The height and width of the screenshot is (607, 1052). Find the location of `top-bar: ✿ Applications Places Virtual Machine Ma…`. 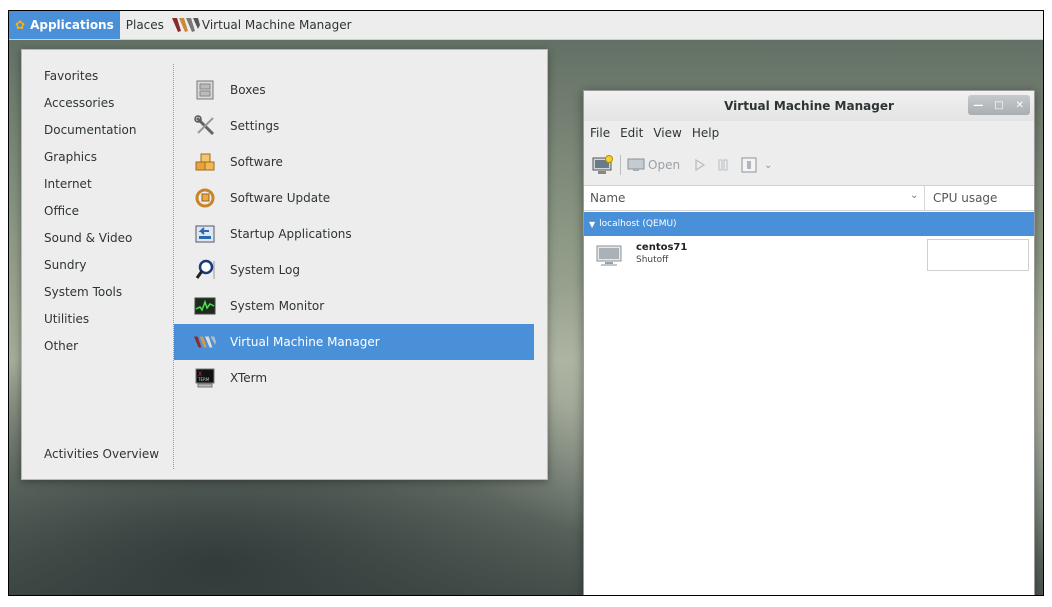

top-bar: ✿ Applications Places Virtual Machine Ma… is located at coordinates (526, 25).